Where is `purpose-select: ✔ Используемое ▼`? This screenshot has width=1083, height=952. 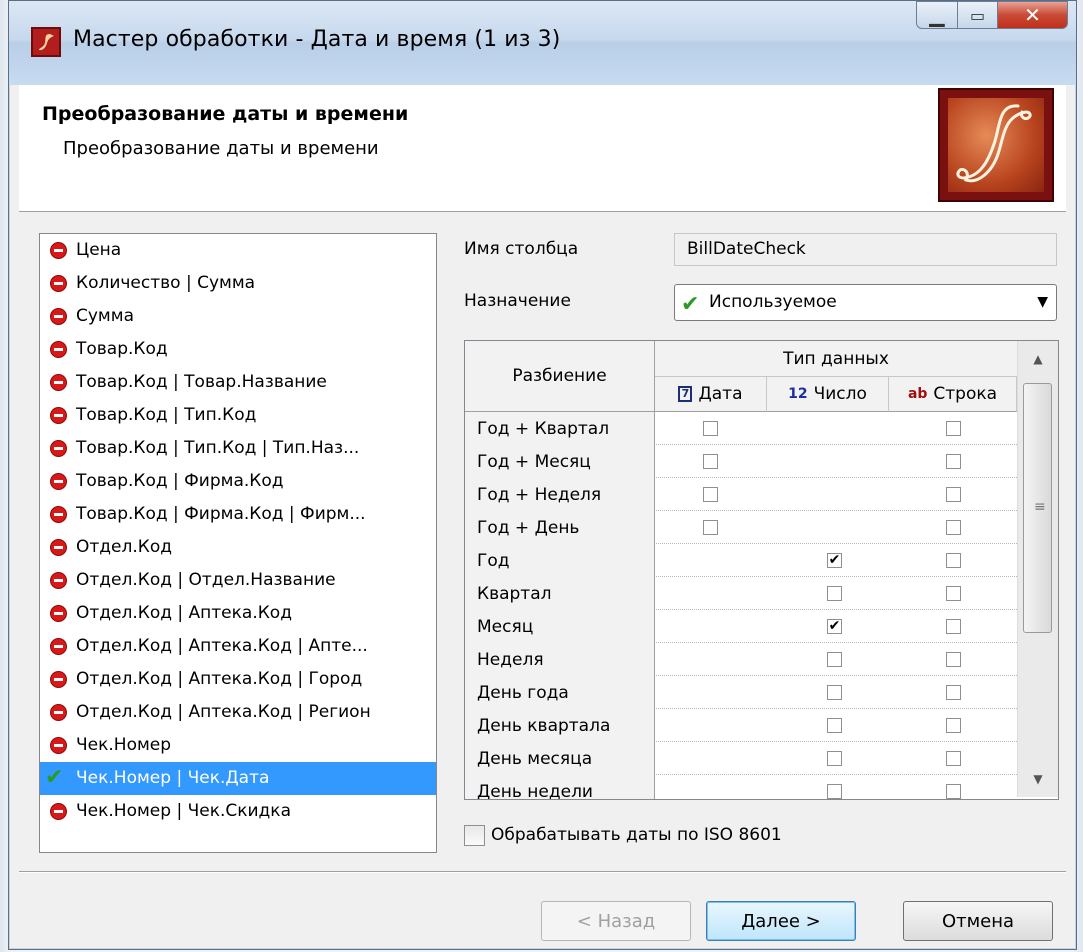 purpose-select: ✔ Используемое ▼ is located at coordinates (865, 302).